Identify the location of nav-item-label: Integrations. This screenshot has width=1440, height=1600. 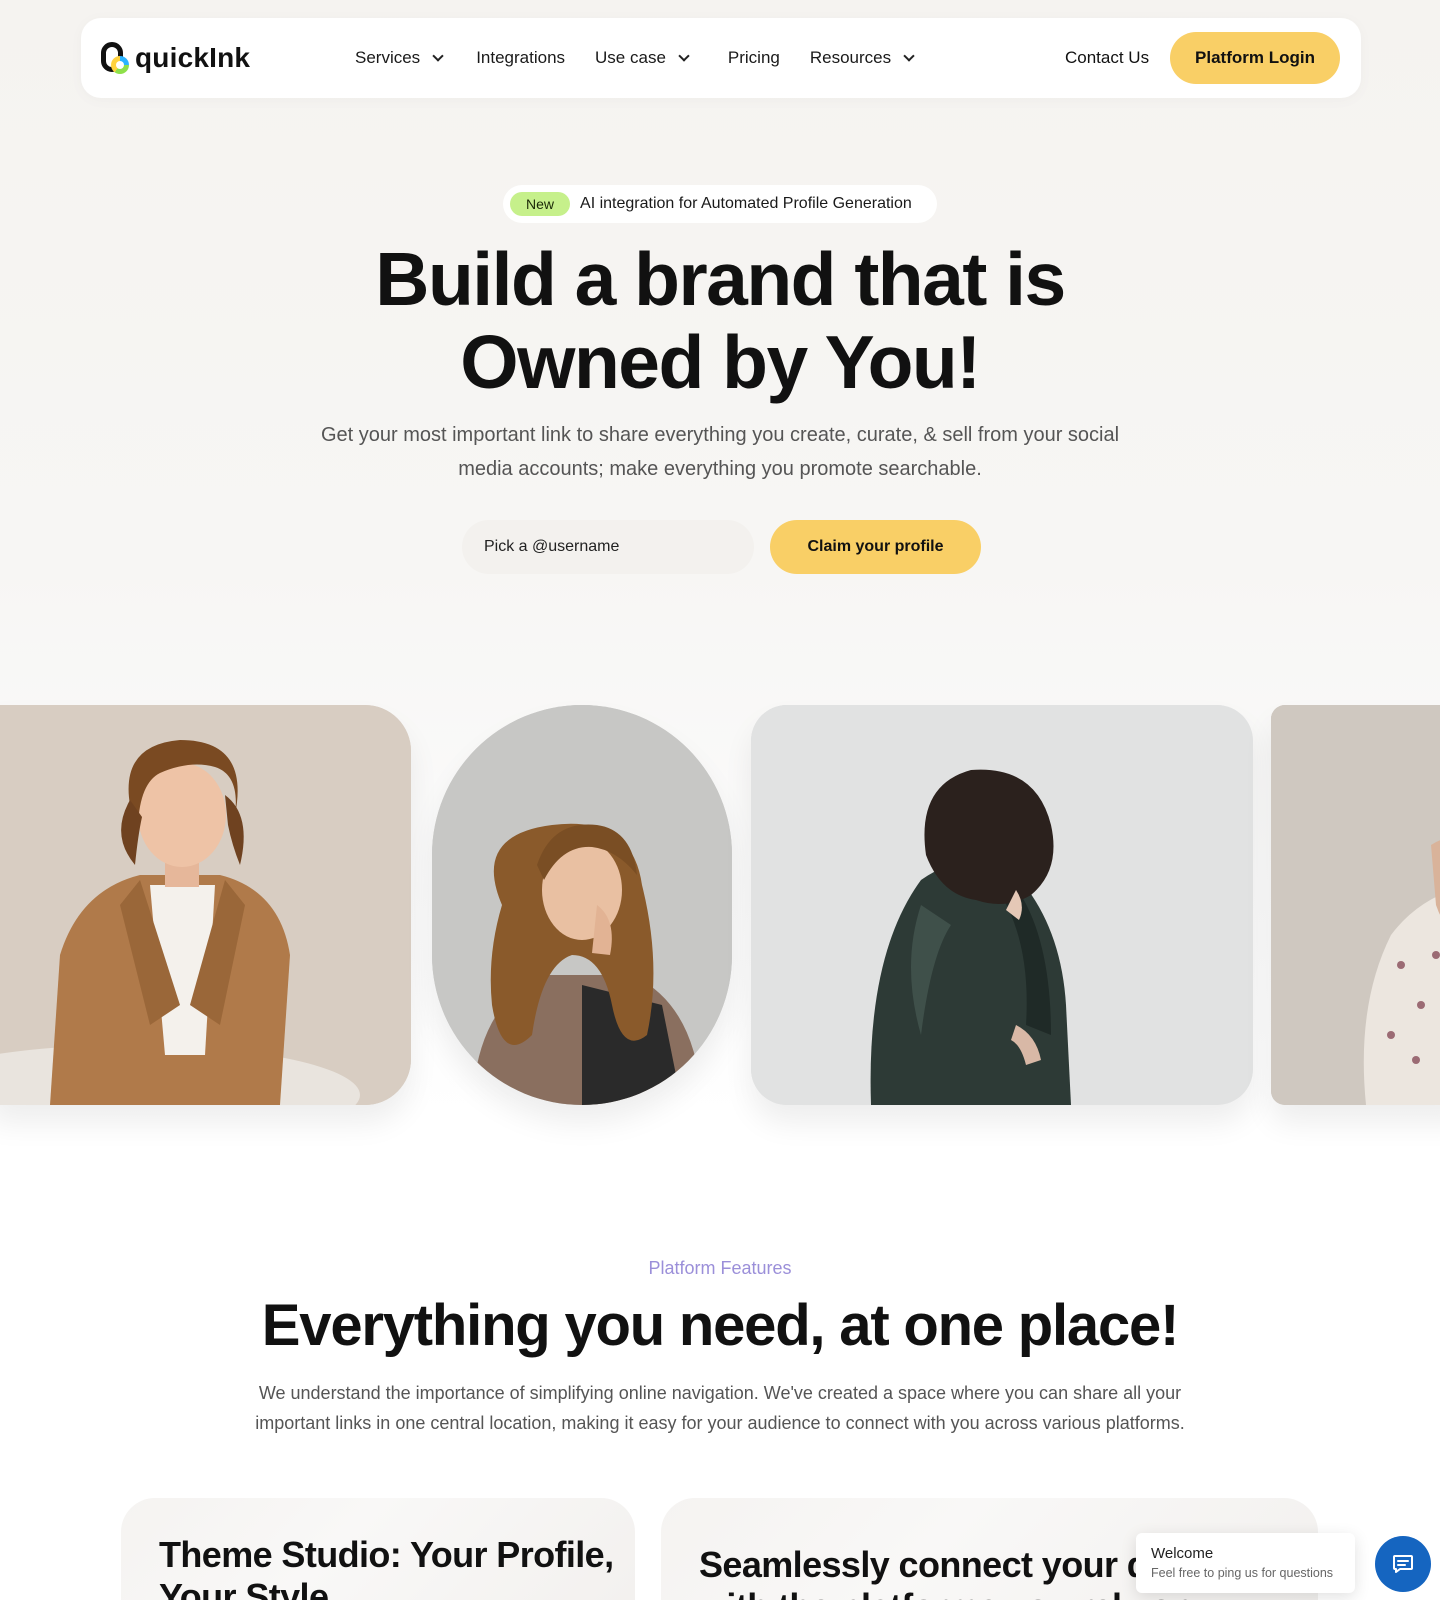
(521, 57).